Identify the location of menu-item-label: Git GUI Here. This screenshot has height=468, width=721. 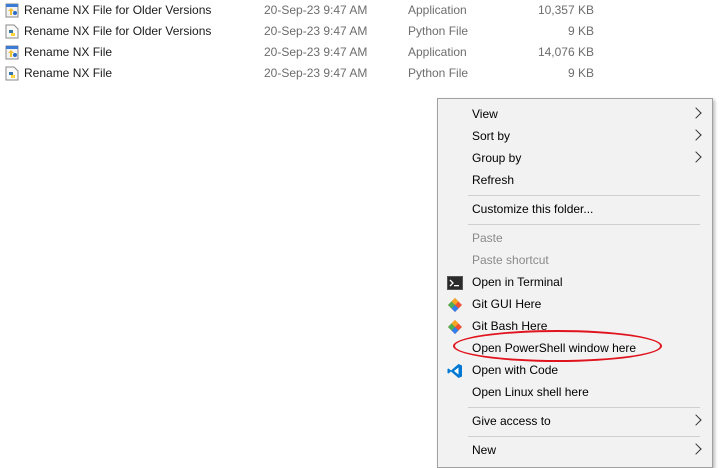
(507, 304).